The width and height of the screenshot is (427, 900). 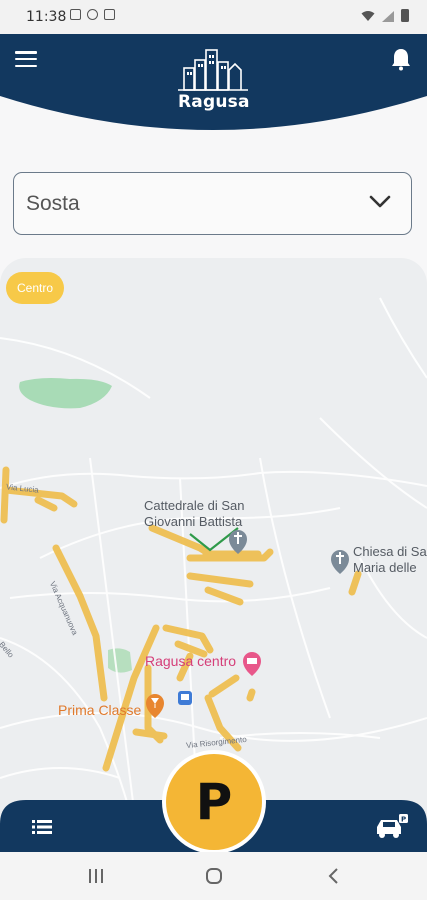 What do you see at coordinates (194, 505) in the screenshot?
I see `map-label-cathedral: Cattedrale di San` at bounding box center [194, 505].